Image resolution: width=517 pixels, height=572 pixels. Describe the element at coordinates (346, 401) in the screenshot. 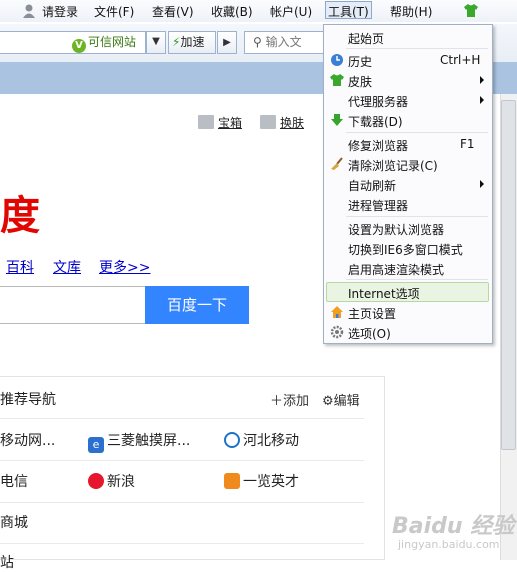

I see `panel-edit-label: 编辑` at that location.